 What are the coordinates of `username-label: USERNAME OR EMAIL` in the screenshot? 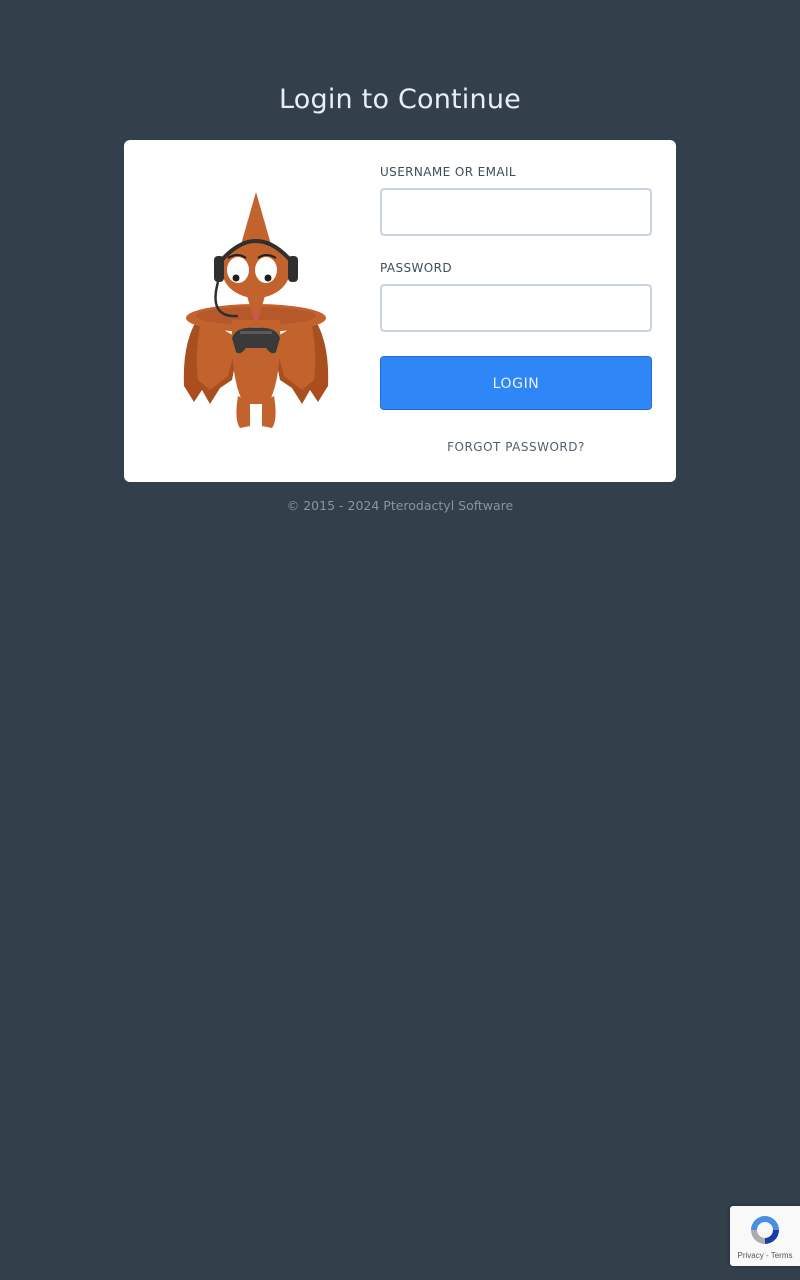 It's located at (448, 172).